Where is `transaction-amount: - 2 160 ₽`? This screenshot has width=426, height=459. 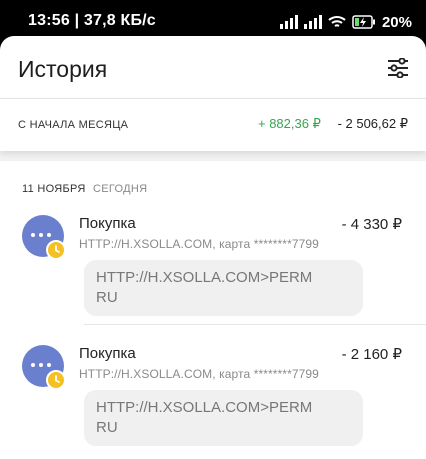
transaction-amount: - 2 160 ₽ is located at coordinates (371, 354).